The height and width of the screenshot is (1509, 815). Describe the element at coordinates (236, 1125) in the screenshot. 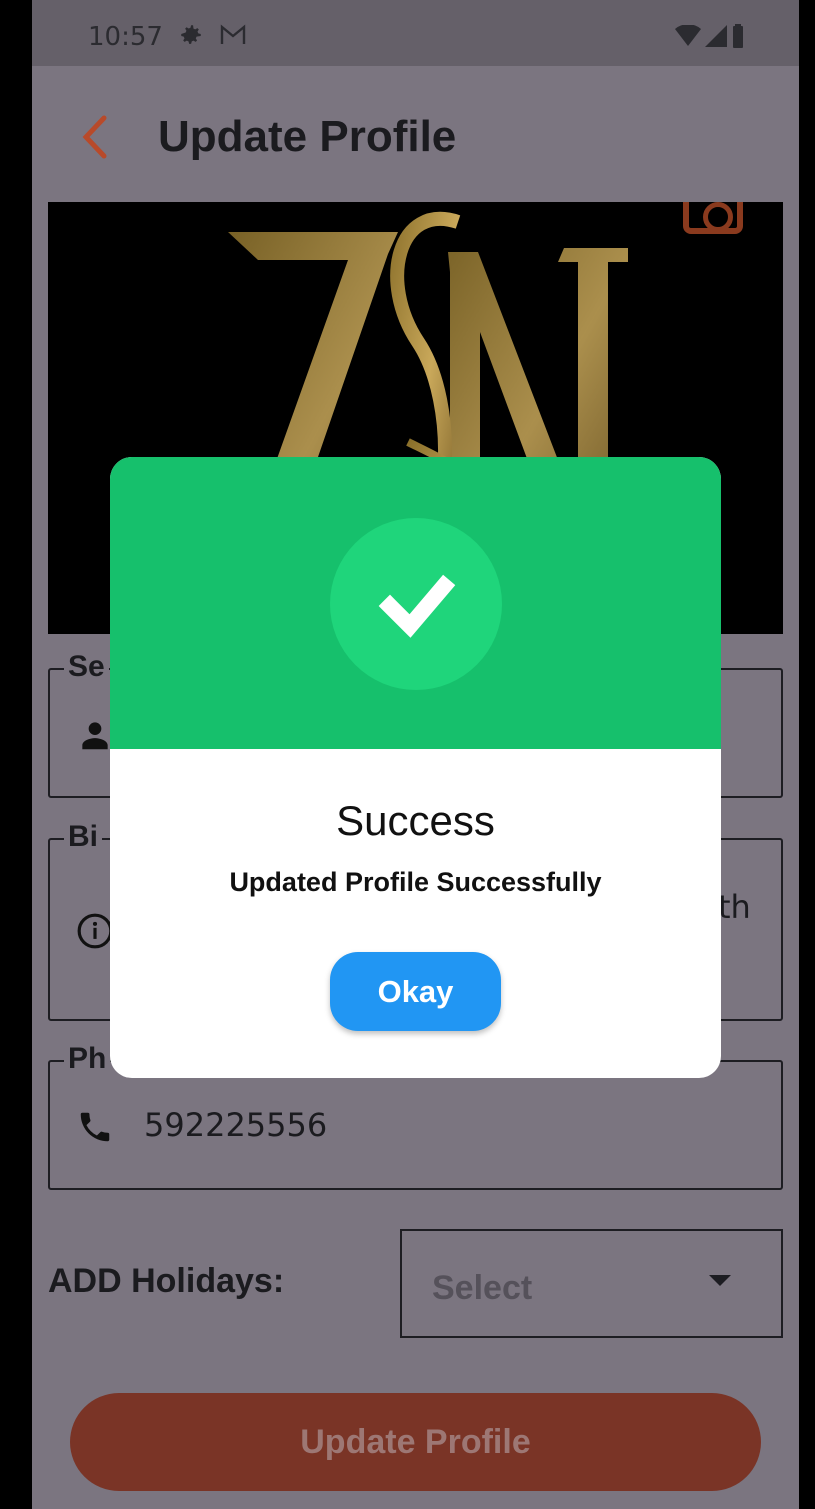

I see `phone-field-value: 592225556` at that location.